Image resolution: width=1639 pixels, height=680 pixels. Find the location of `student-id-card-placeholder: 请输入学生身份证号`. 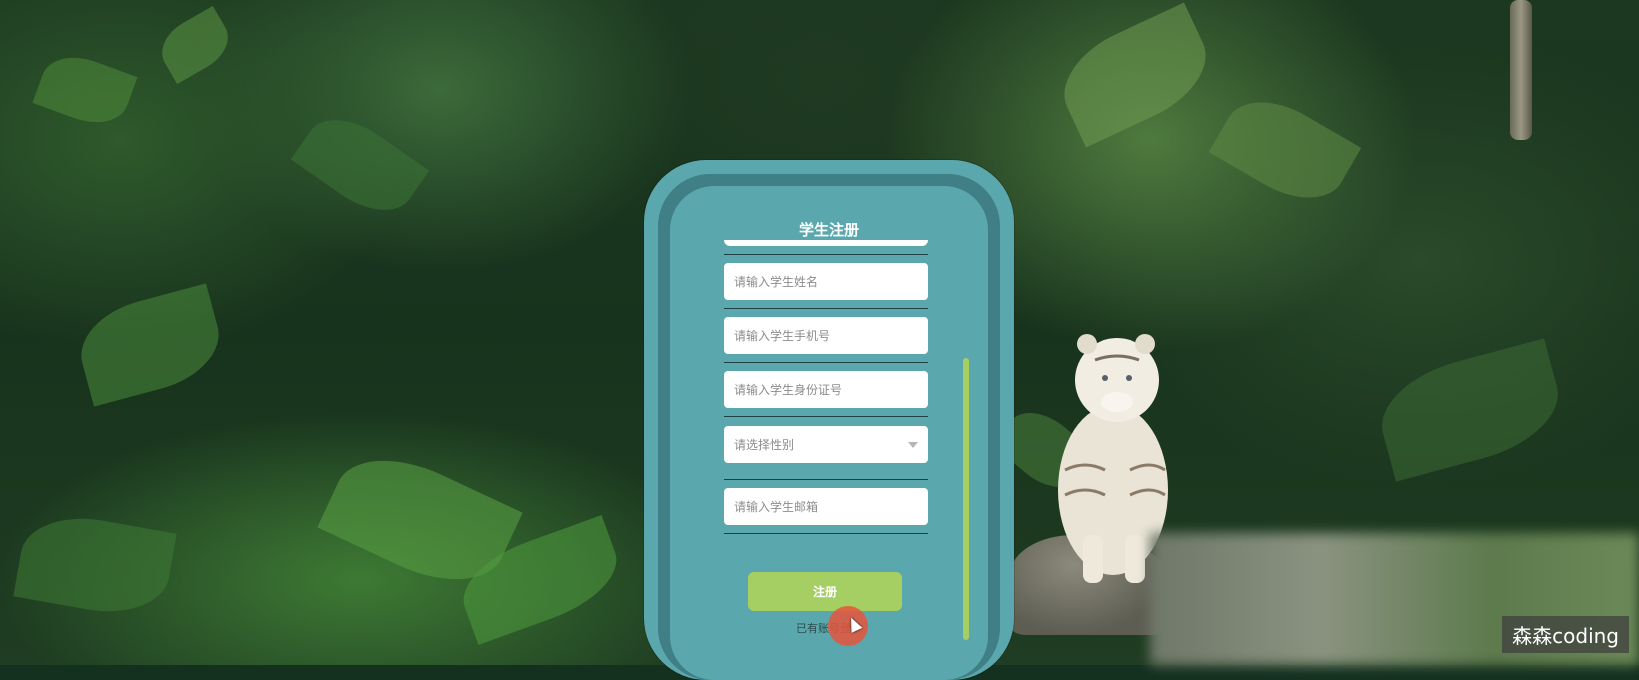

student-id-card-placeholder: 请输入学生身份证号 is located at coordinates (788, 390).